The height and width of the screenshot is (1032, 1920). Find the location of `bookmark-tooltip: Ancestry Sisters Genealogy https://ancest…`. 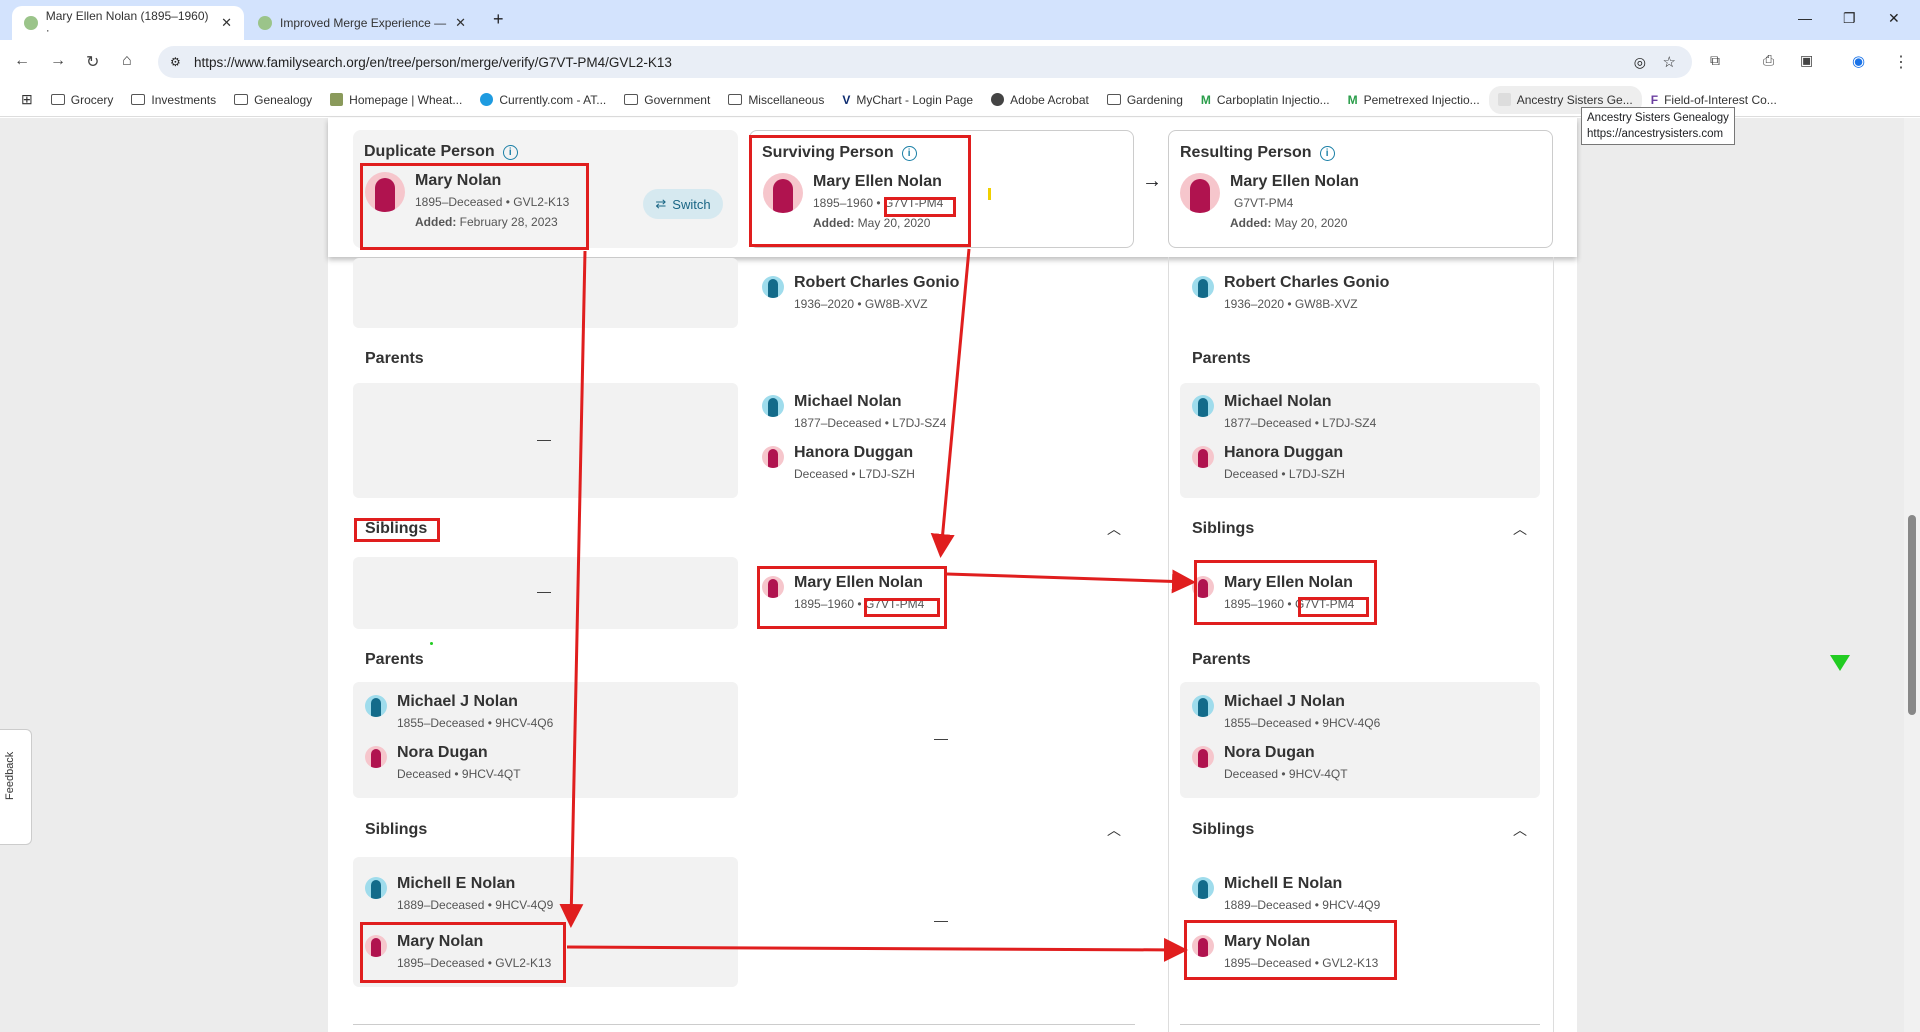

bookmark-tooltip: Ancestry Sisters Genealogy https://ancest… is located at coordinates (1658, 126).